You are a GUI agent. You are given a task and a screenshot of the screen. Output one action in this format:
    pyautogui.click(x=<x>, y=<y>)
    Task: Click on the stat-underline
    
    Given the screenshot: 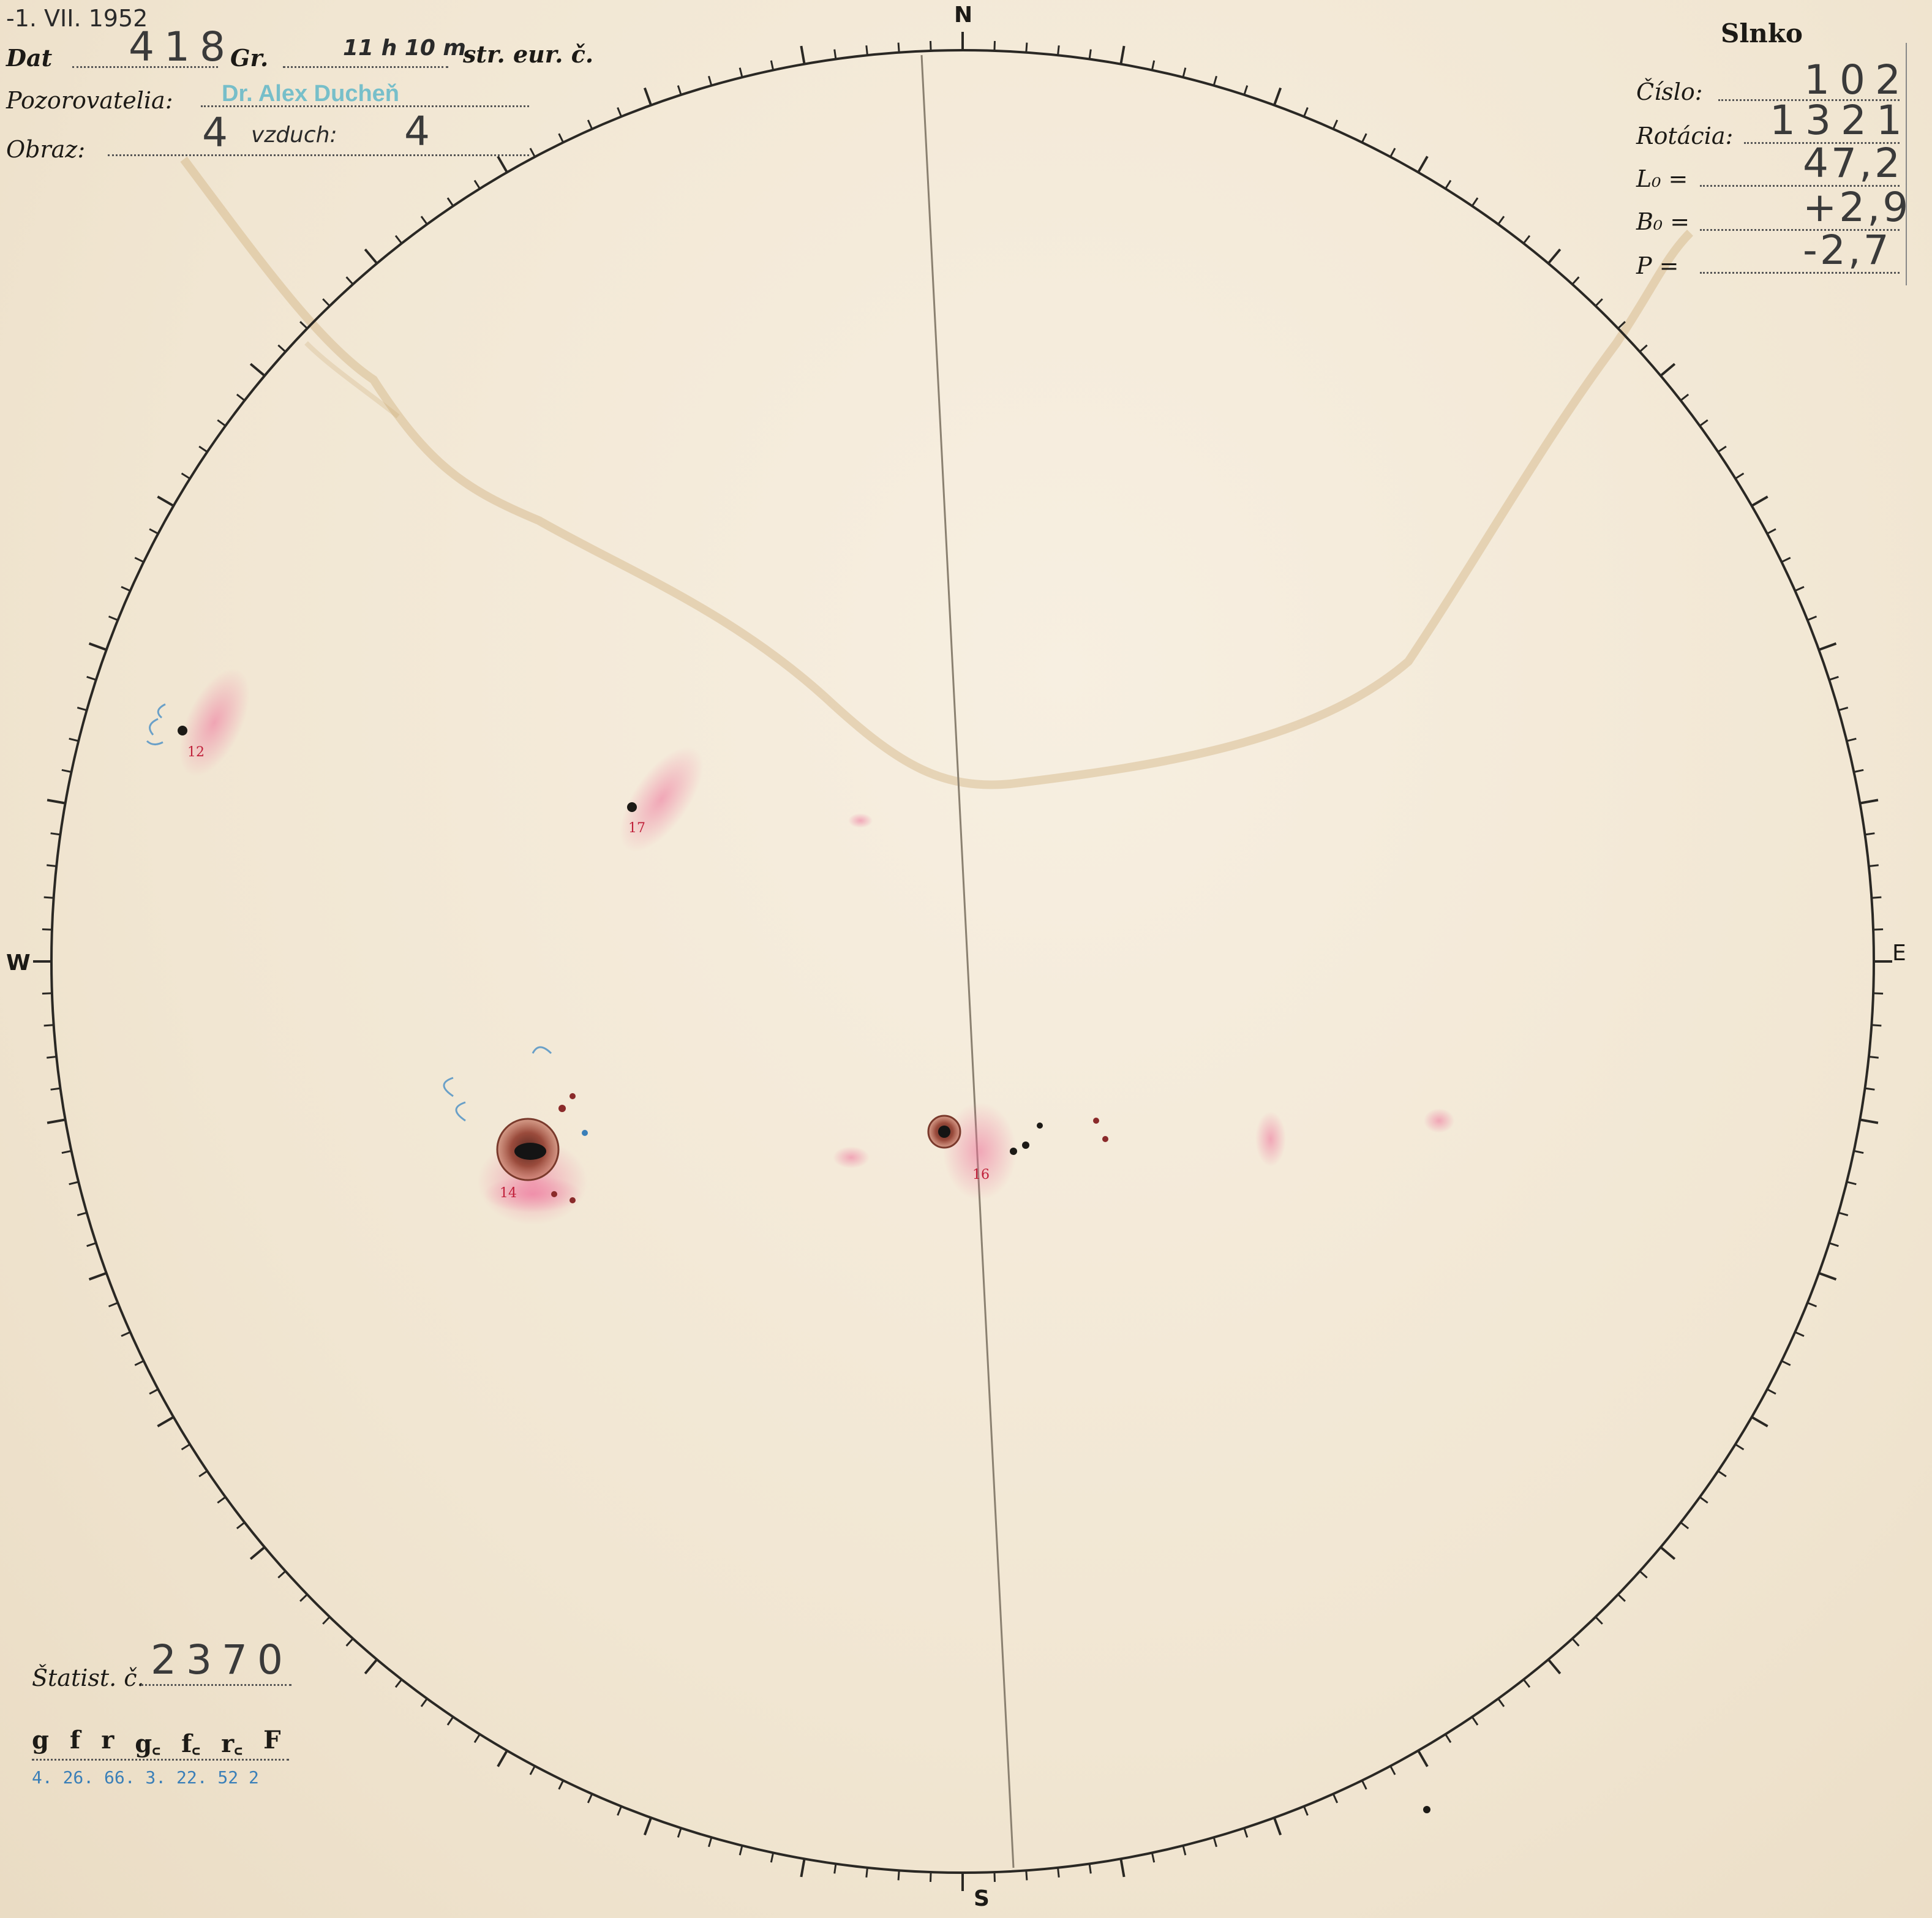 What is the action you would take?
    pyautogui.click(x=216, y=1685)
    